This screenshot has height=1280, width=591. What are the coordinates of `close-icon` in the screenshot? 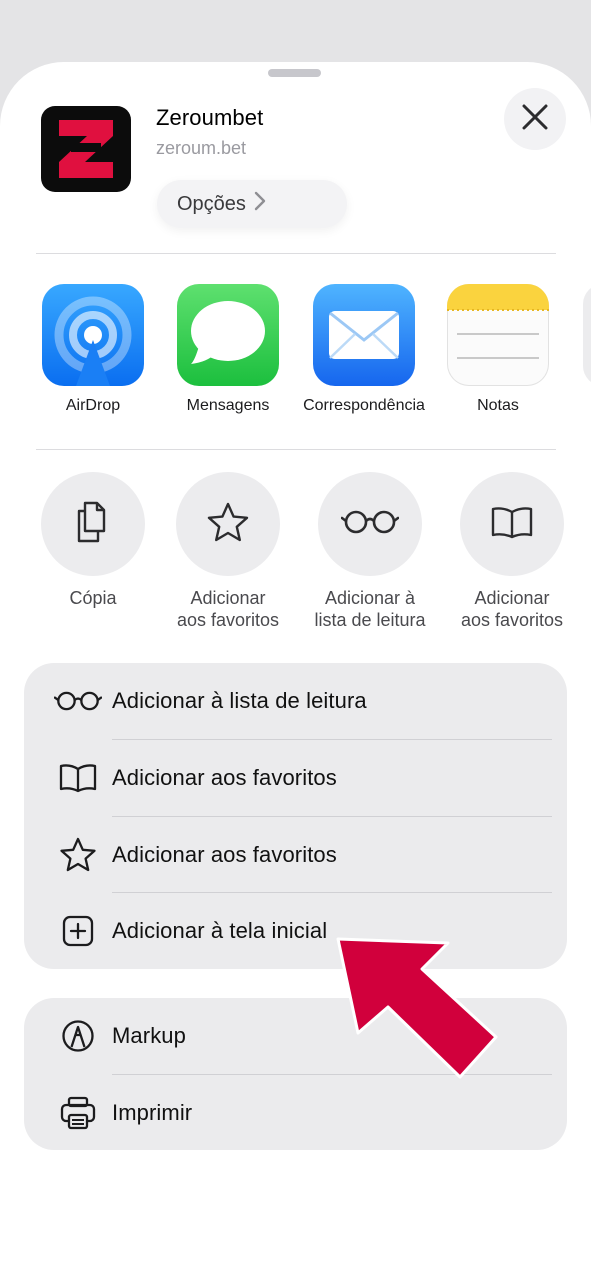 It's located at (535, 119).